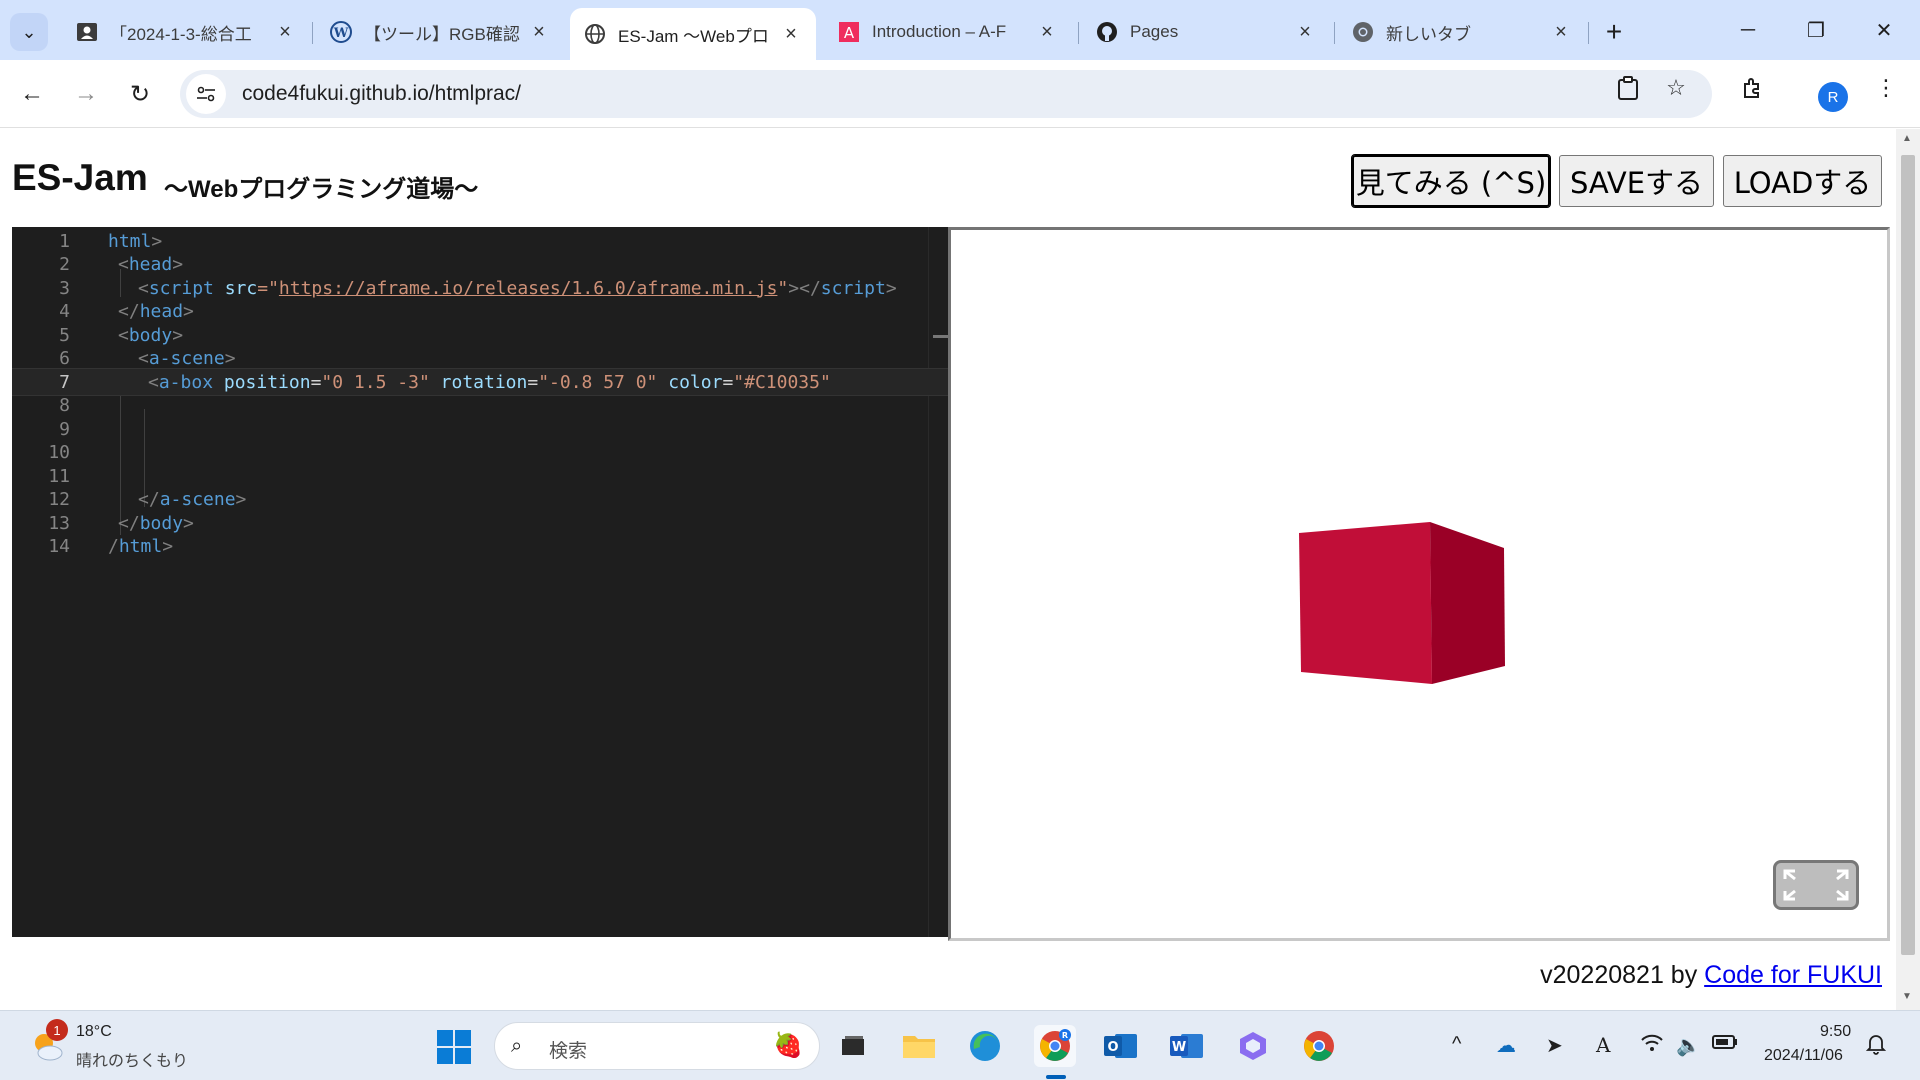  Describe the element at coordinates (1793, 975) in the screenshot. I see `code-for-fukui-link: Code for FUKUI` at that location.